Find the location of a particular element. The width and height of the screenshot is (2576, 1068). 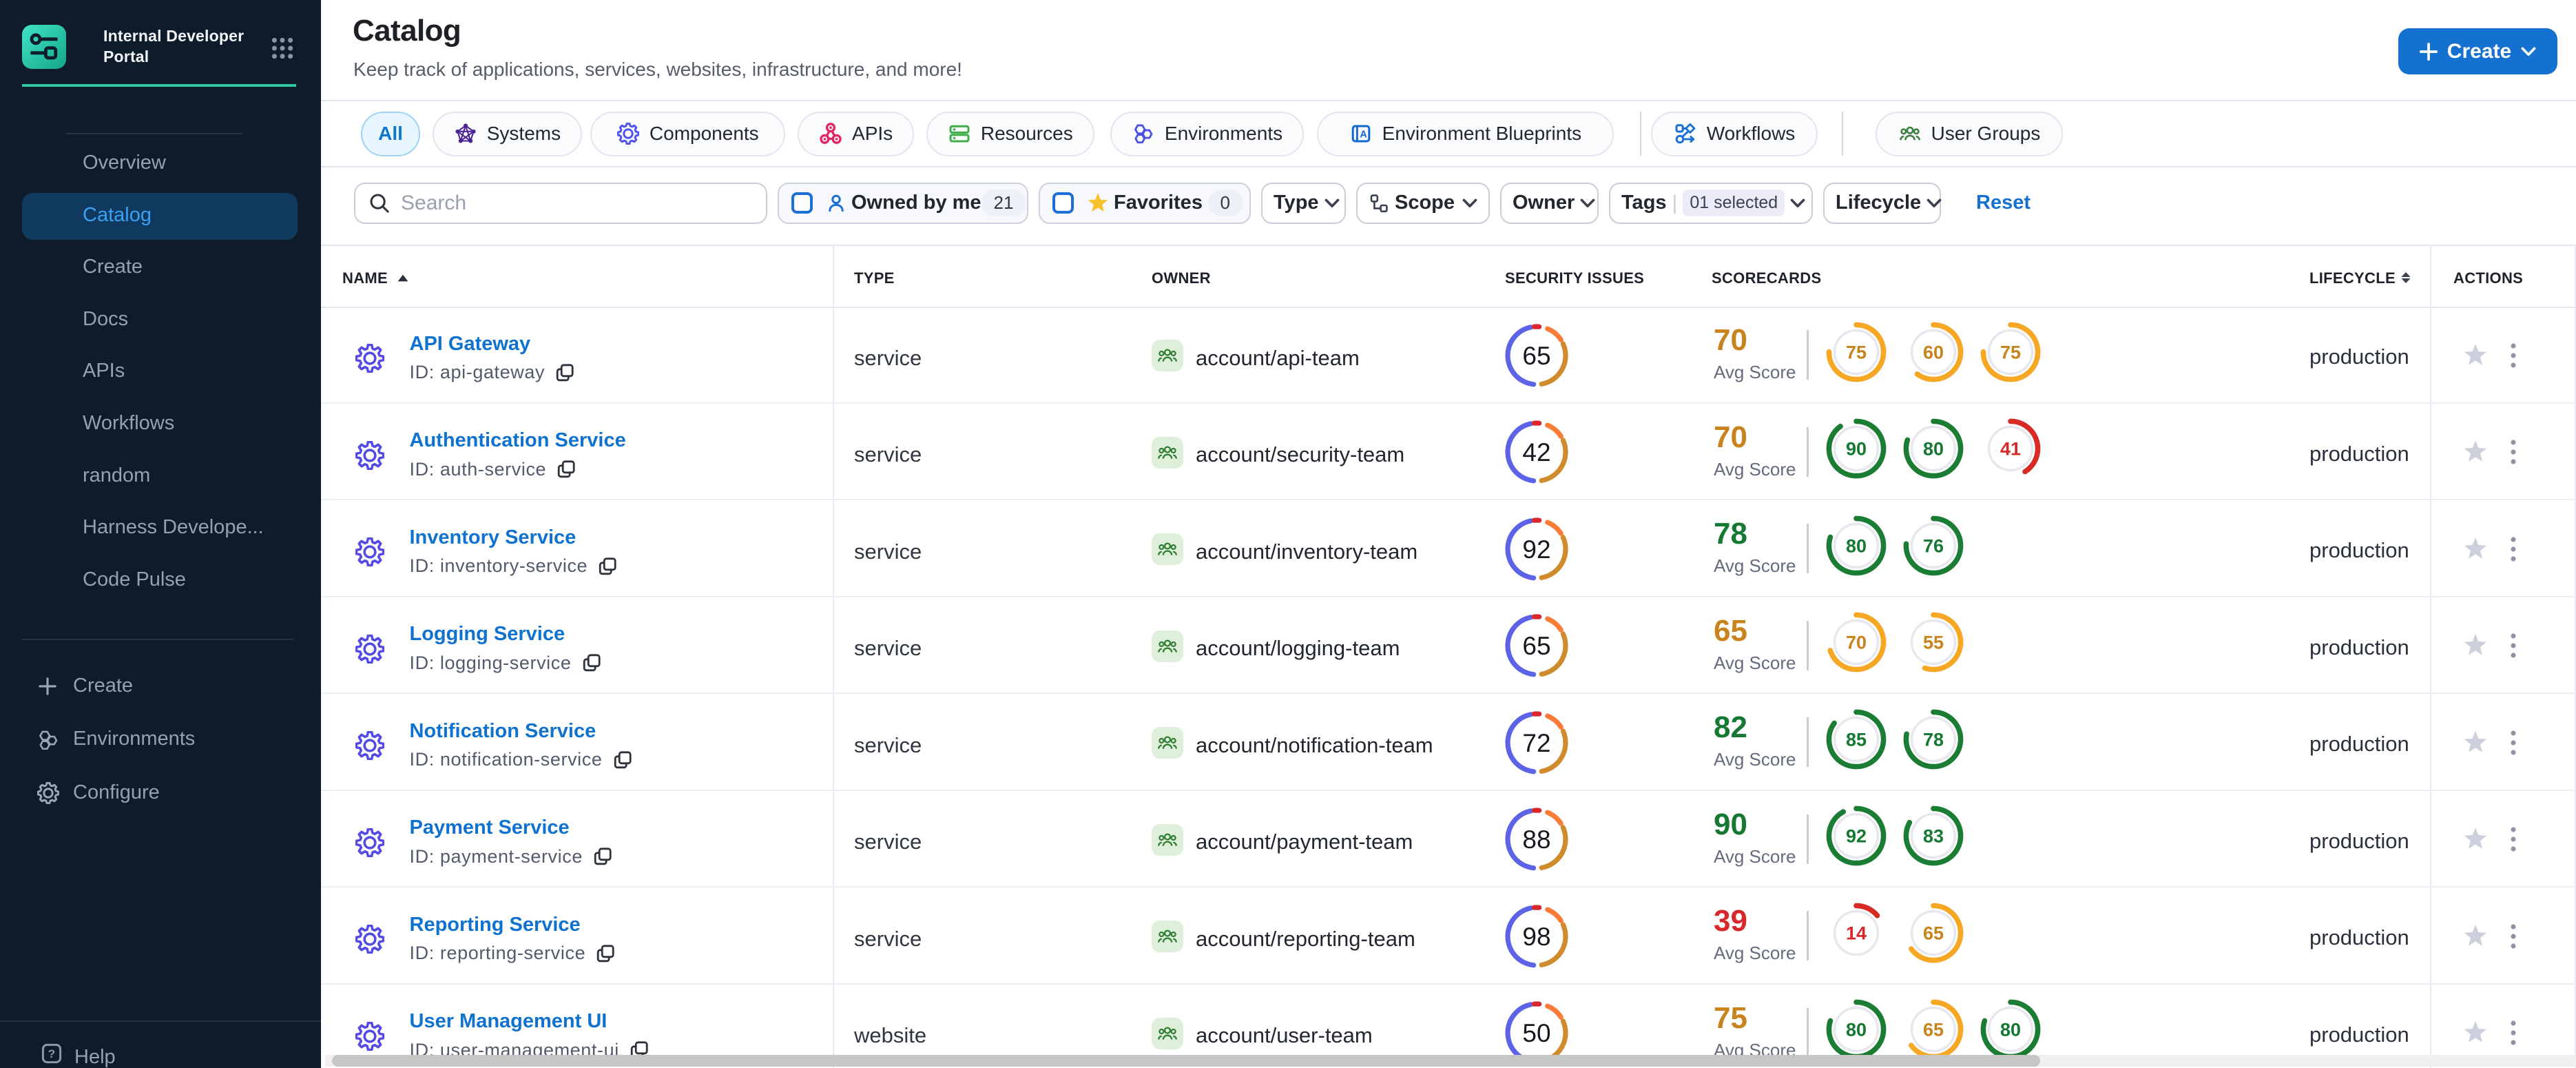

svg-text: 14 is located at coordinates (1856, 933).